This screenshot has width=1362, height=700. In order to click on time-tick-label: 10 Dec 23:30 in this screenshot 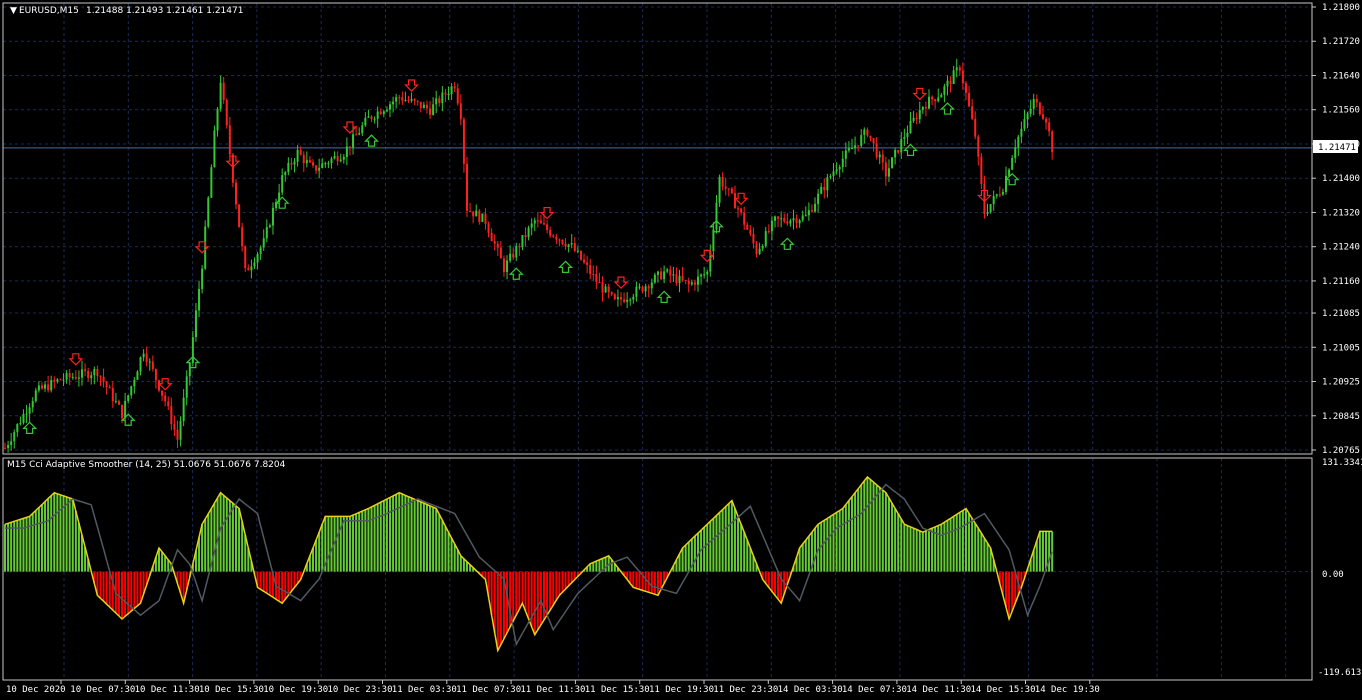, I will do `click(360, 690)`.